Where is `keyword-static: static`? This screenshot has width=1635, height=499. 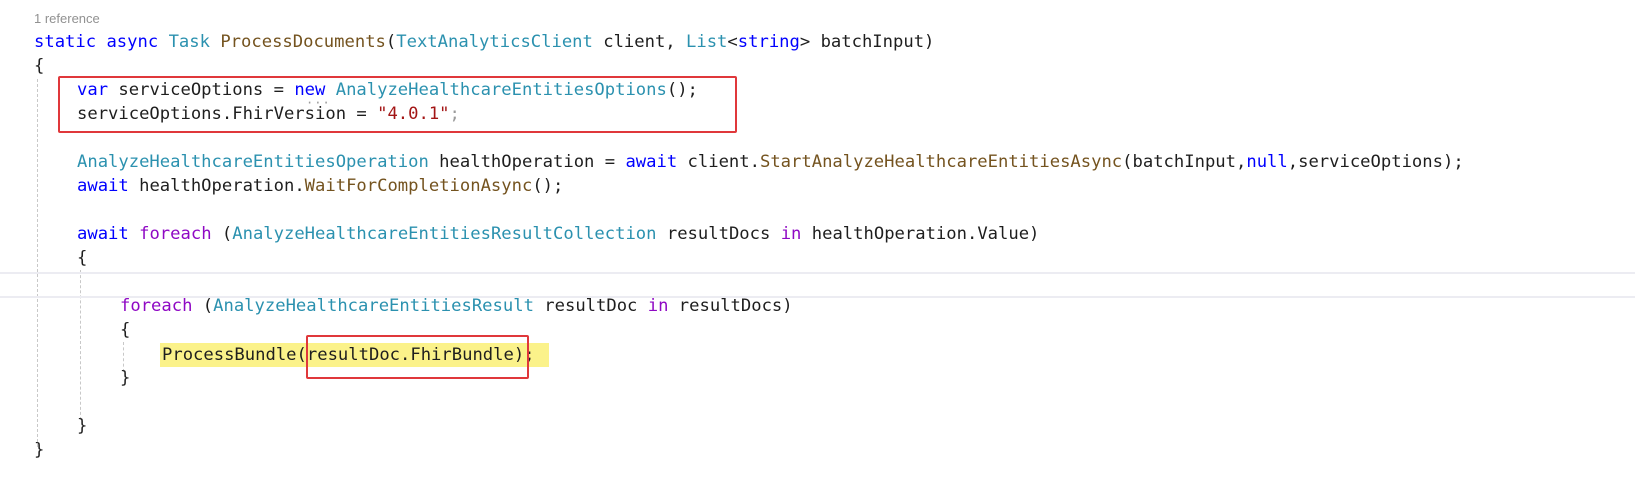
keyword-static: static is located at coordinates (65, 42).